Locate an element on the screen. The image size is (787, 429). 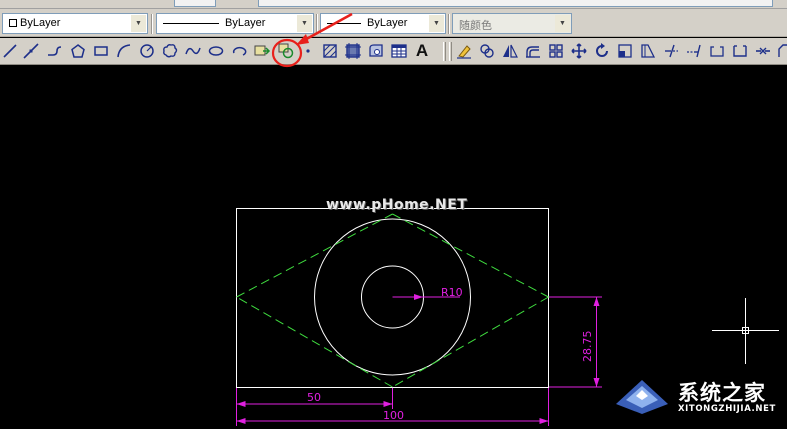
linetype-control-value: ByLayer is located at coordinates (245, 23).